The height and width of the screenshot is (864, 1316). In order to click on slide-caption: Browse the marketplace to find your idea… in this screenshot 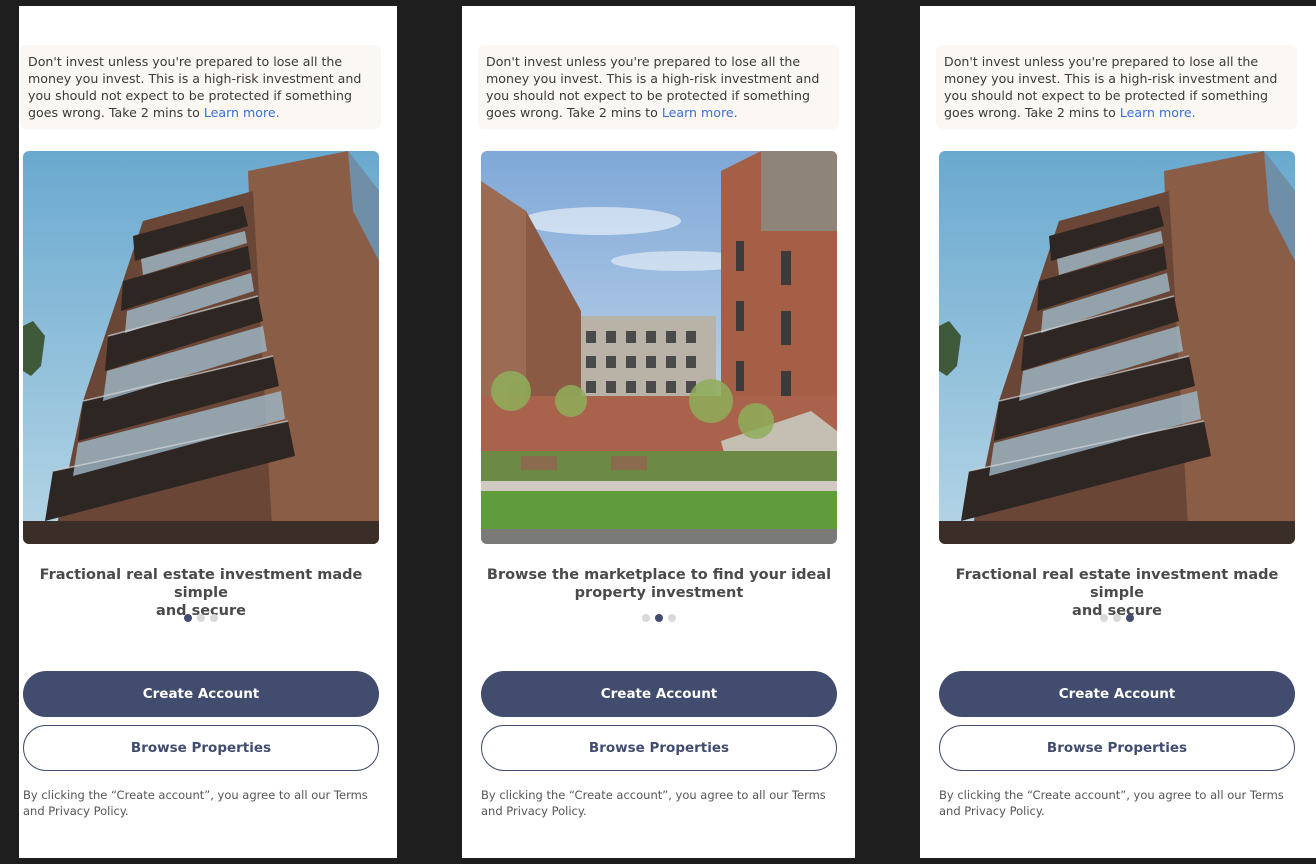, I will do `click(659, 584)`.